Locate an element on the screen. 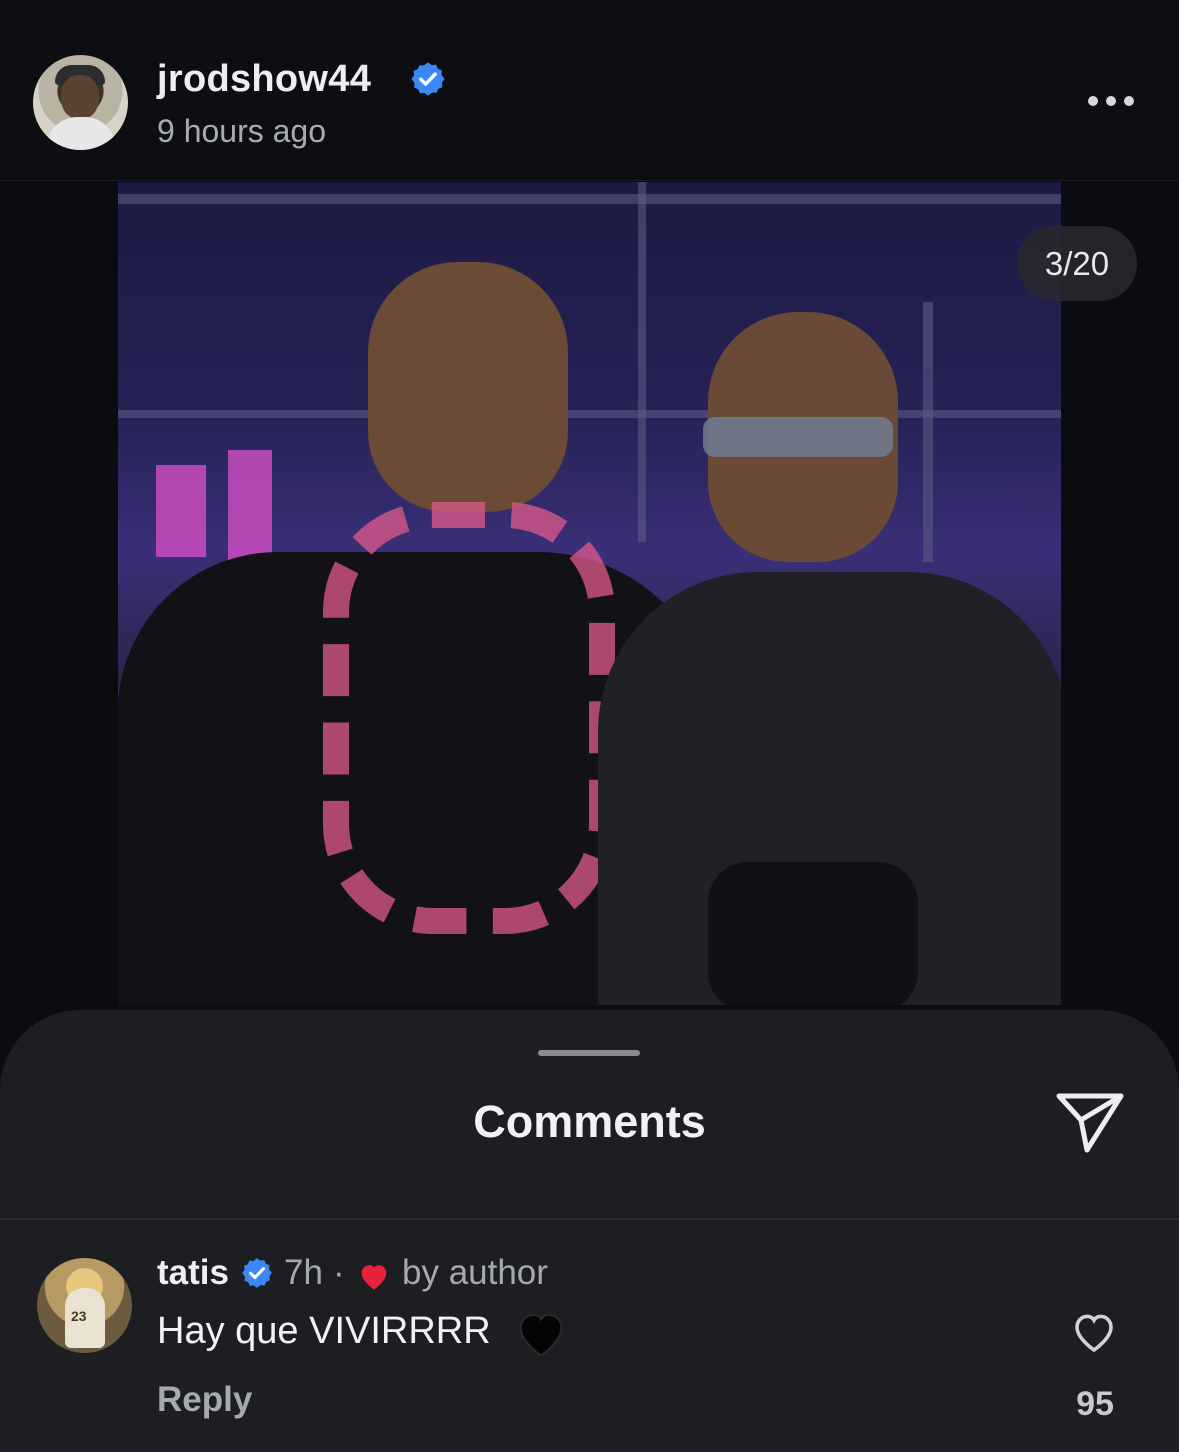  author-username: jrodshow44 is located at coordinates (264, 79).